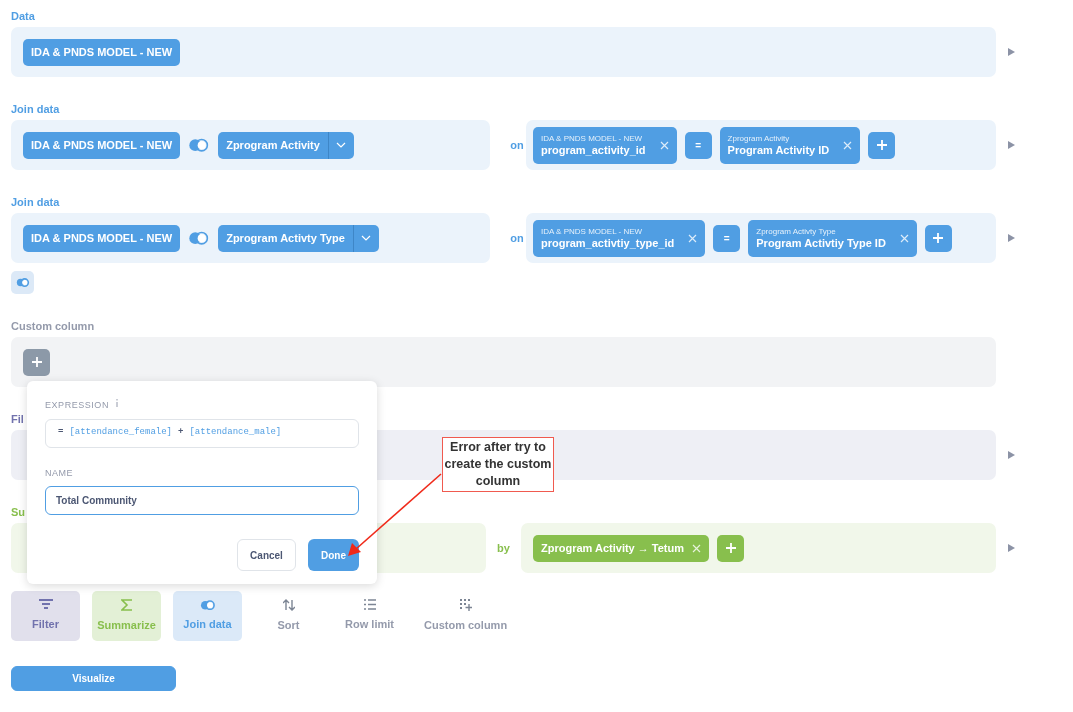 The height and width of the screenshot is (712, 1073). What do you see at coordinates (273, 145) in the screenshot?
I see `table-button: Zprogram Activity` at bounding box center [273, 145].